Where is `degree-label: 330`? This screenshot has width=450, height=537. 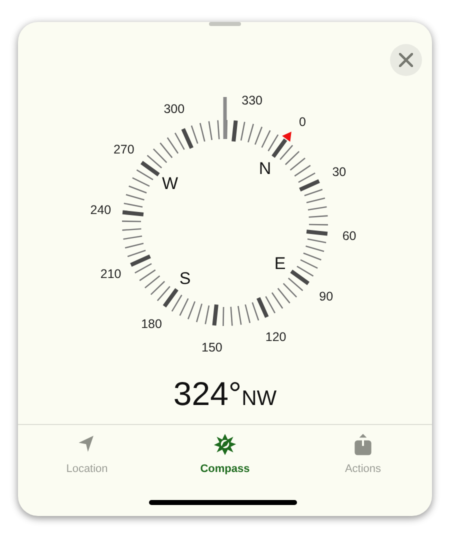 degree-label: 330 is located at coordinates (252, 101).